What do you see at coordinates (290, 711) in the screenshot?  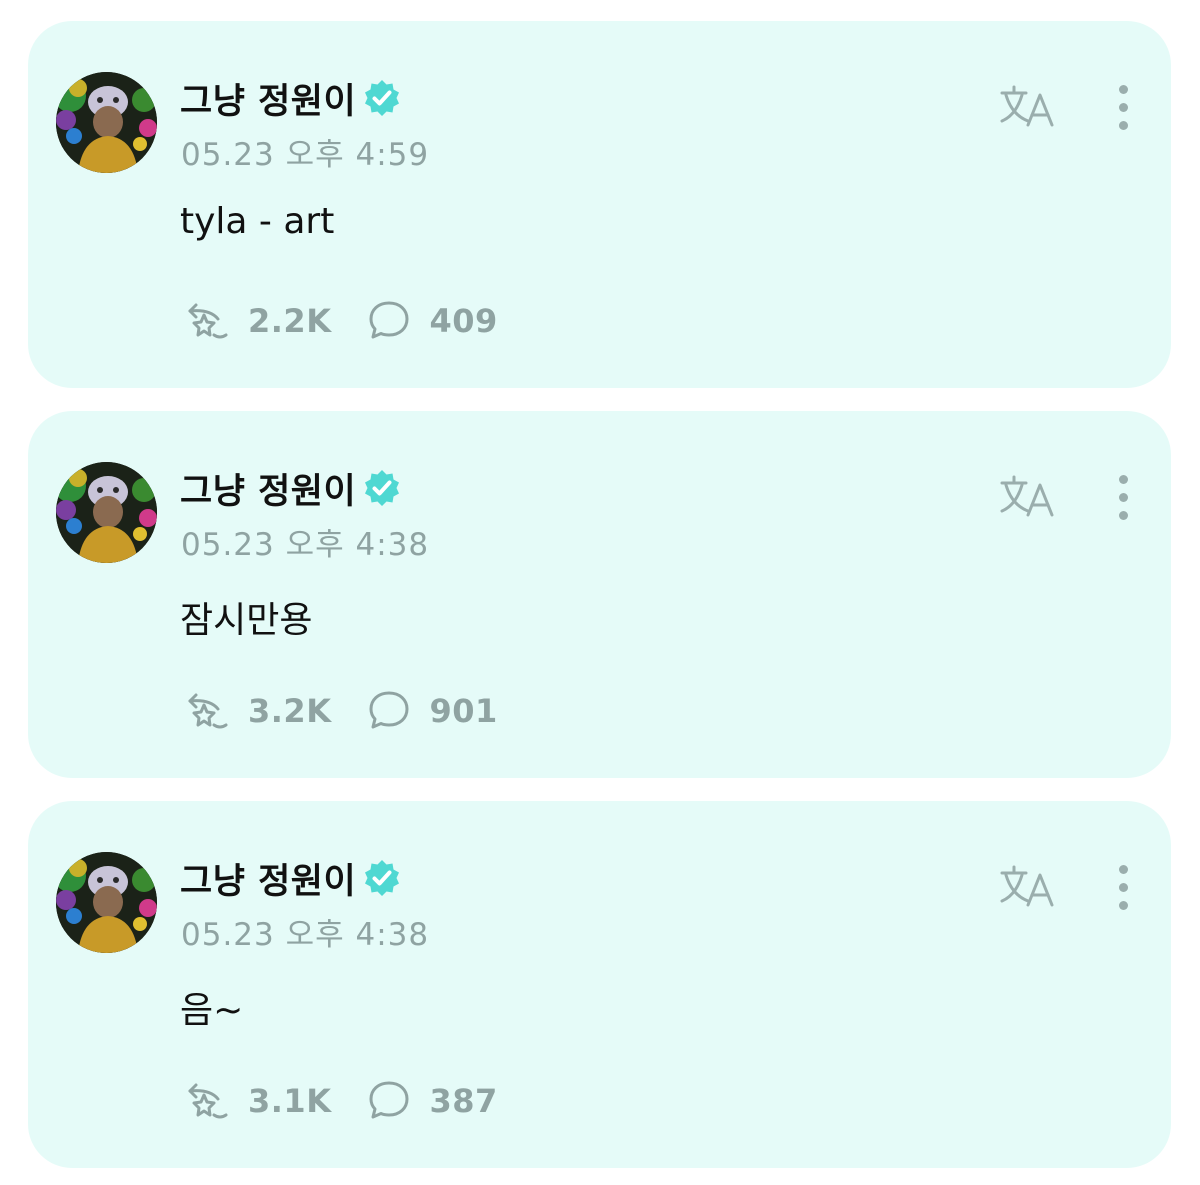 I see `repost-count: 3.2K` at bounding box center [290, 711].